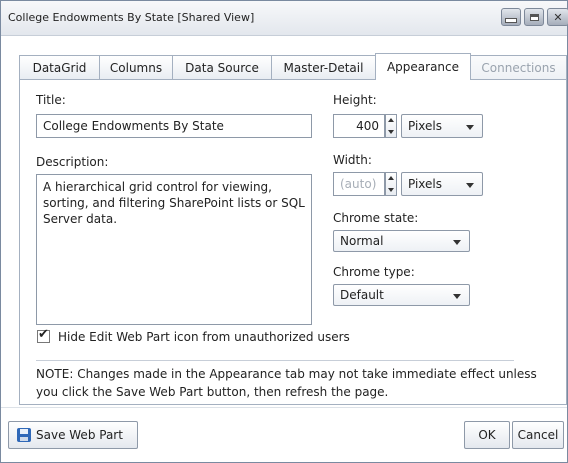  I want to click on height-stepper, so click(391, 126).